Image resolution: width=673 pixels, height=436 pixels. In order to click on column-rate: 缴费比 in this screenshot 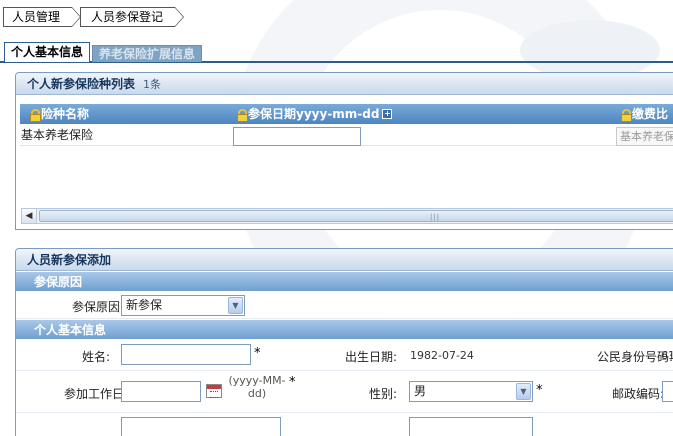, I will do `click(644, 114)`.